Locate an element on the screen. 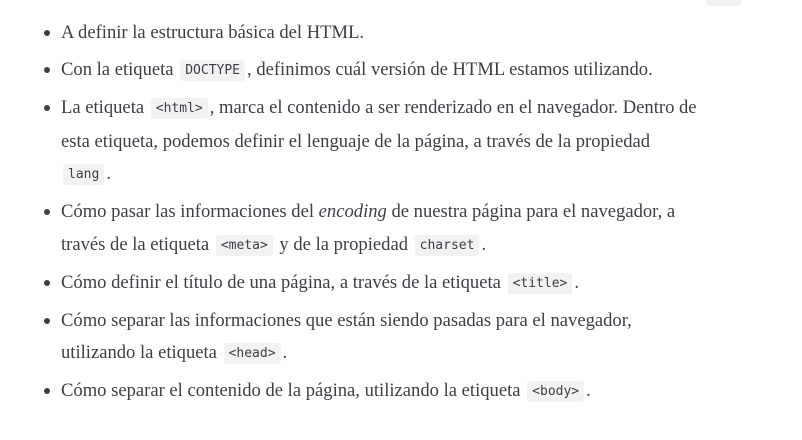 The image size is (802, 440). inline-code: lang is located at coordinates (84, 174).